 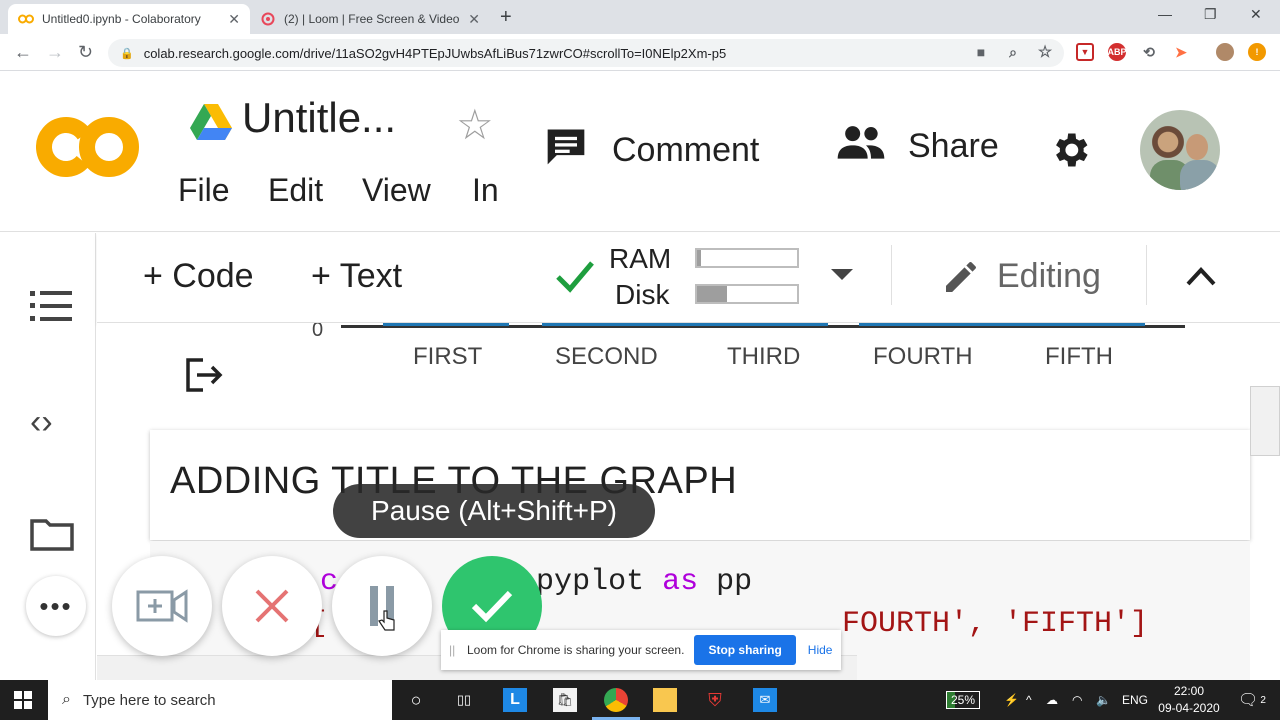 I want to click on restore-icon: ❐, so click(x=1210, y=14).